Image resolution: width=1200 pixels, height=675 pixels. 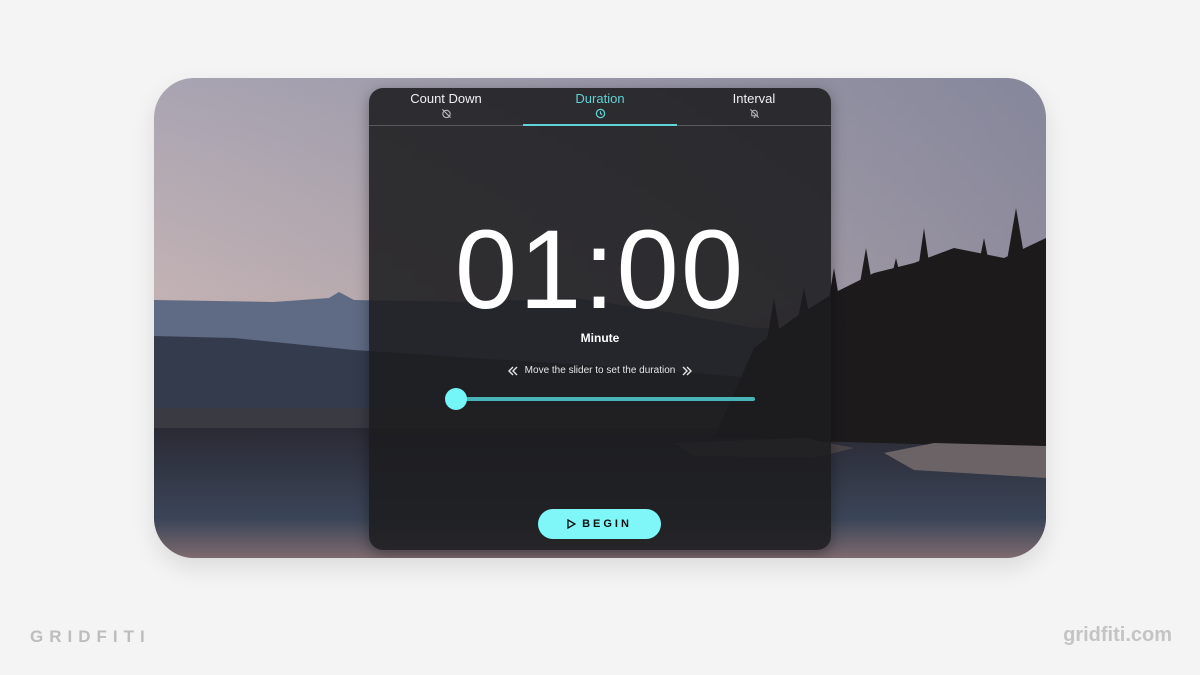 I want to click on tab-duration: Duration, so click(x=600, y=107).